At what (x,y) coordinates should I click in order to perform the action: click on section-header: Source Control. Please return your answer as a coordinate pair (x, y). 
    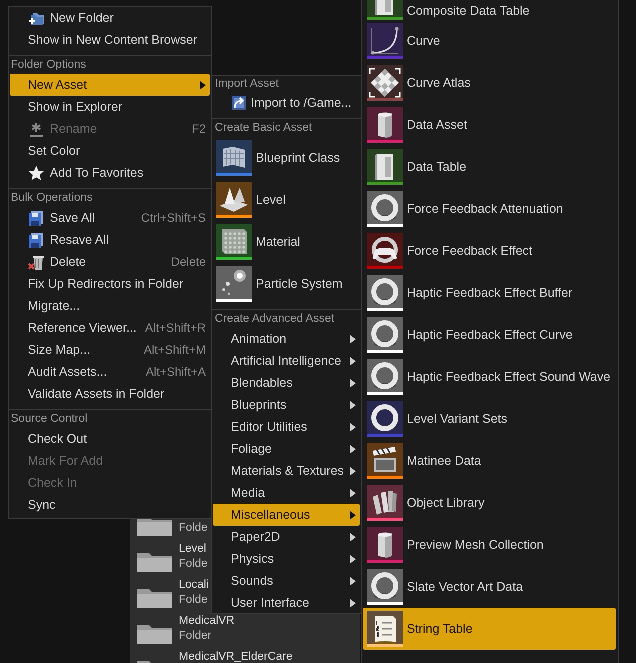
    Looking at the image, I should click on (49, 419).